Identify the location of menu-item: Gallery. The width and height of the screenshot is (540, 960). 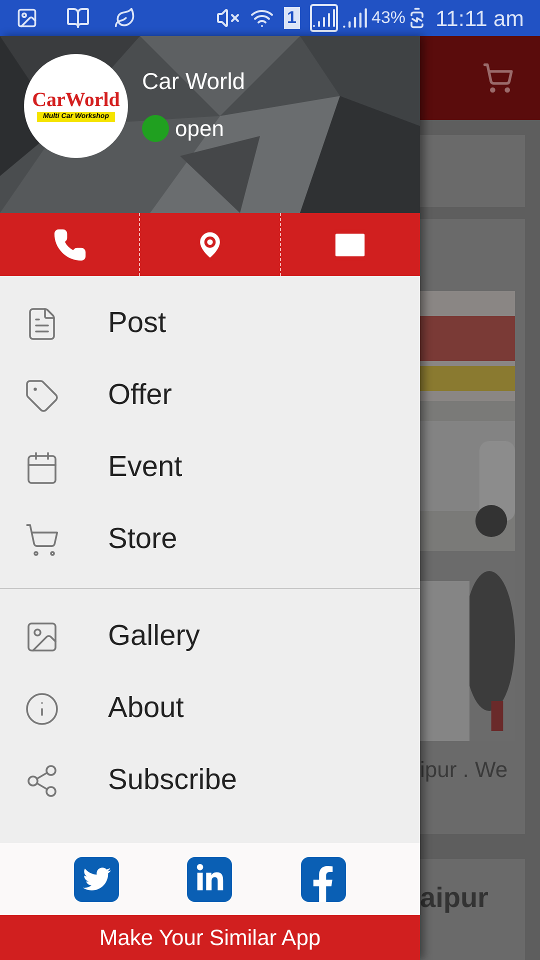
(210, 637).